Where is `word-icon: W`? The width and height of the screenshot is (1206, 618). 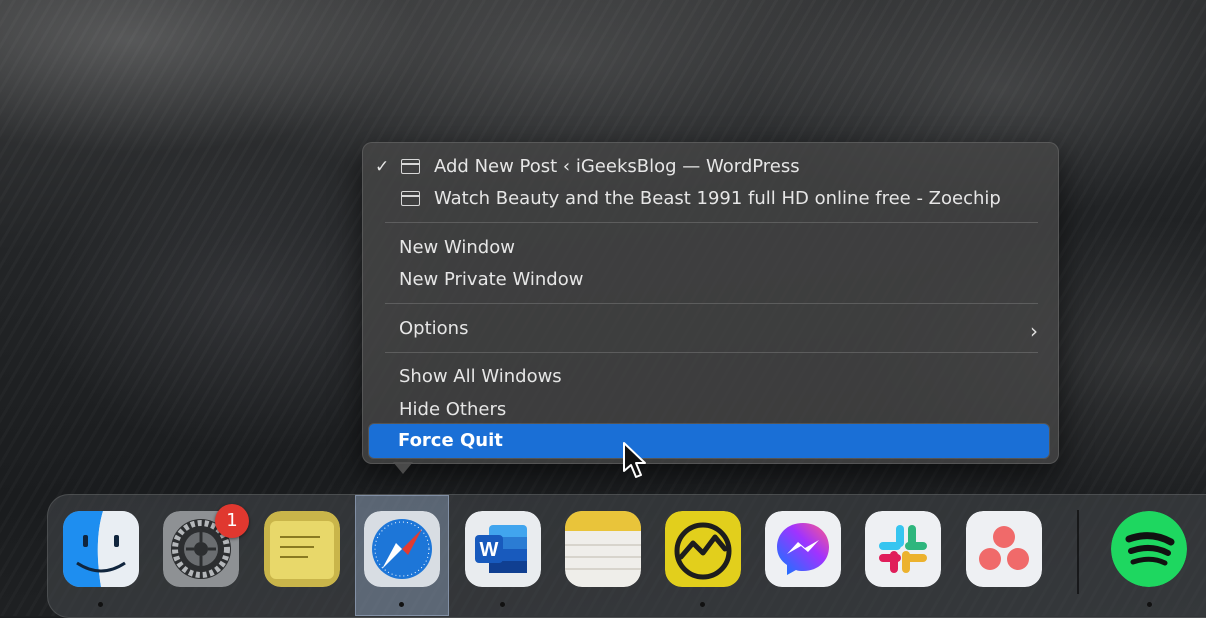
word-icon: W is located at coordinates (503, 549).